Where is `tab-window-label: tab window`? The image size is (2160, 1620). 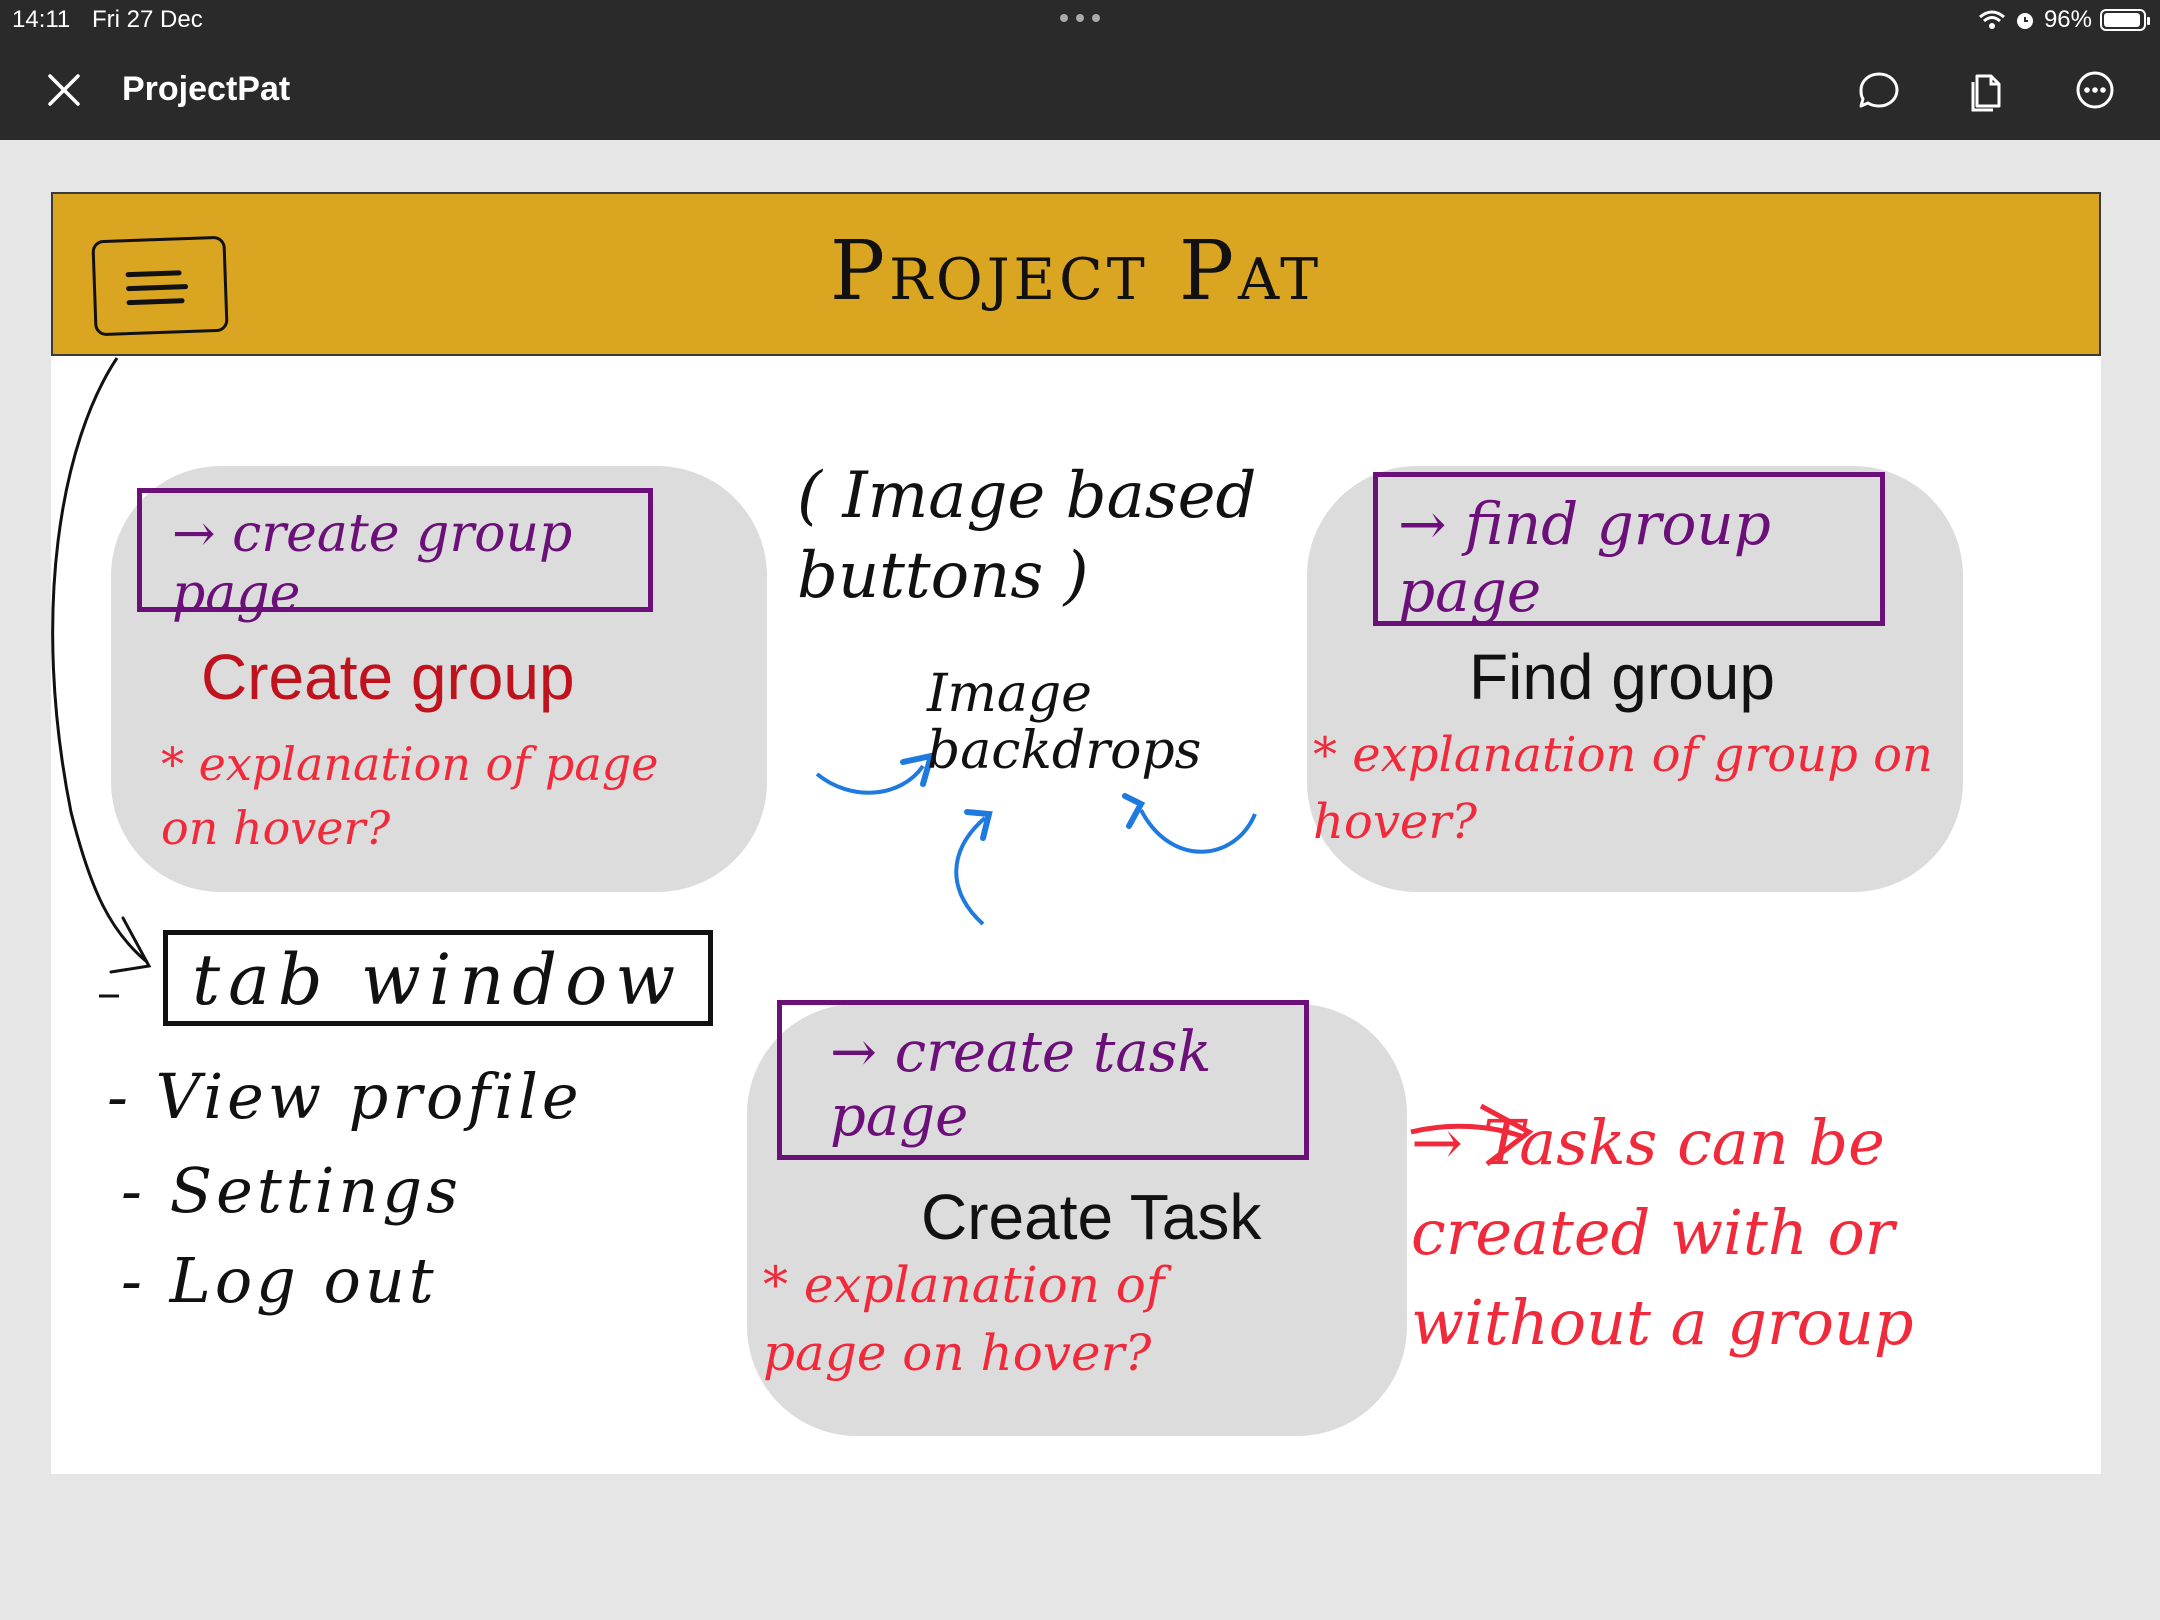
tab-window-label: tab window is located at coordinates (438, 980).